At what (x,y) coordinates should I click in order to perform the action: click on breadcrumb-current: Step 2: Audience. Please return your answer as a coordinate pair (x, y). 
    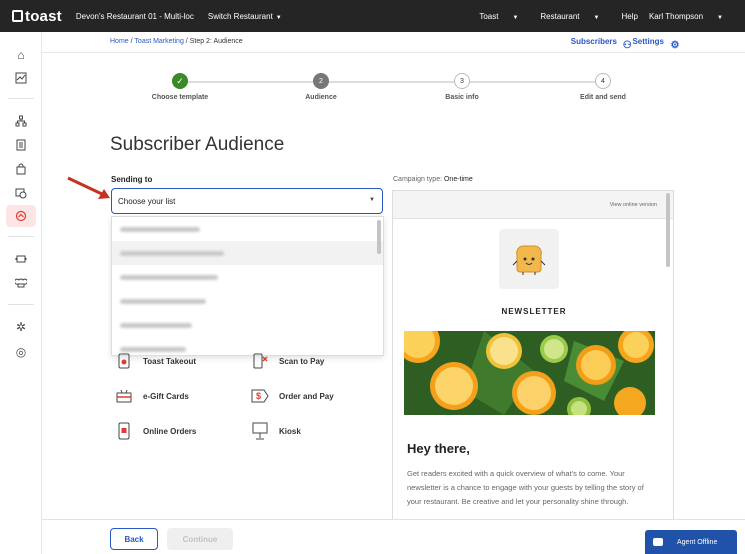
    Looking at the image, I should click on (216, 41).